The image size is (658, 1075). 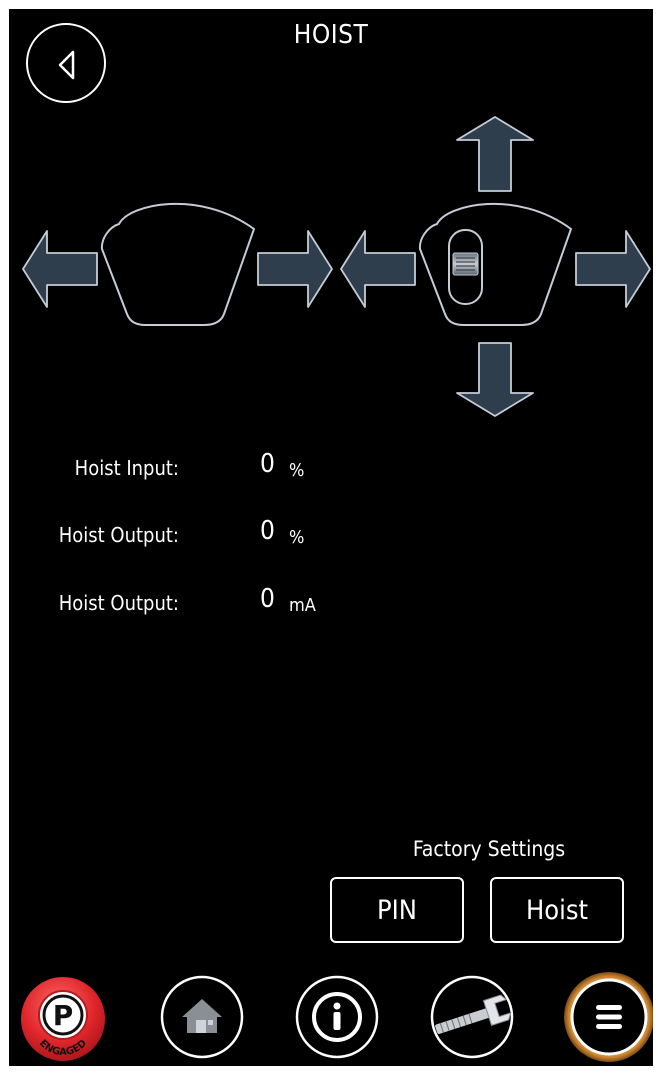 I want to click on hoist-output-percent-label: Hoist Output:, so click(x=118, y=535).